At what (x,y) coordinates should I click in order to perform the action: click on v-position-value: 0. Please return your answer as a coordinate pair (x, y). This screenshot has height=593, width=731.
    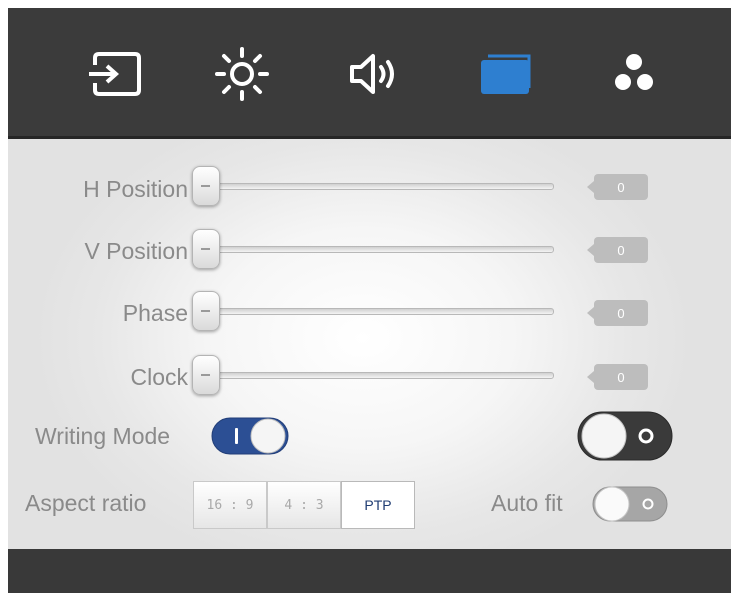
    Looking at the image, I should click on (617, 250).